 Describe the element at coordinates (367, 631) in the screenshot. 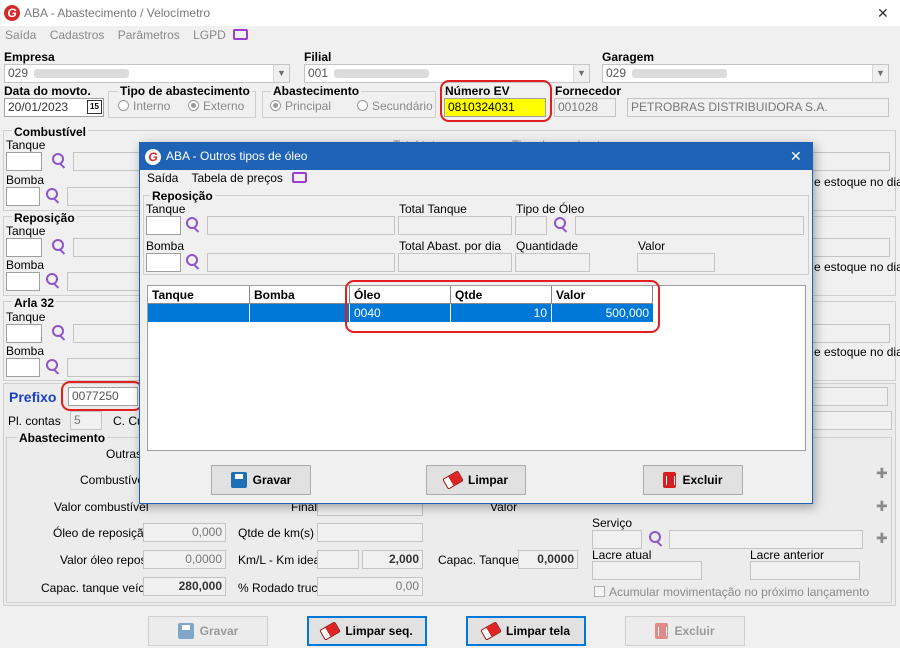

I see `limpar-seq-button: Limpar seq.` at that location.